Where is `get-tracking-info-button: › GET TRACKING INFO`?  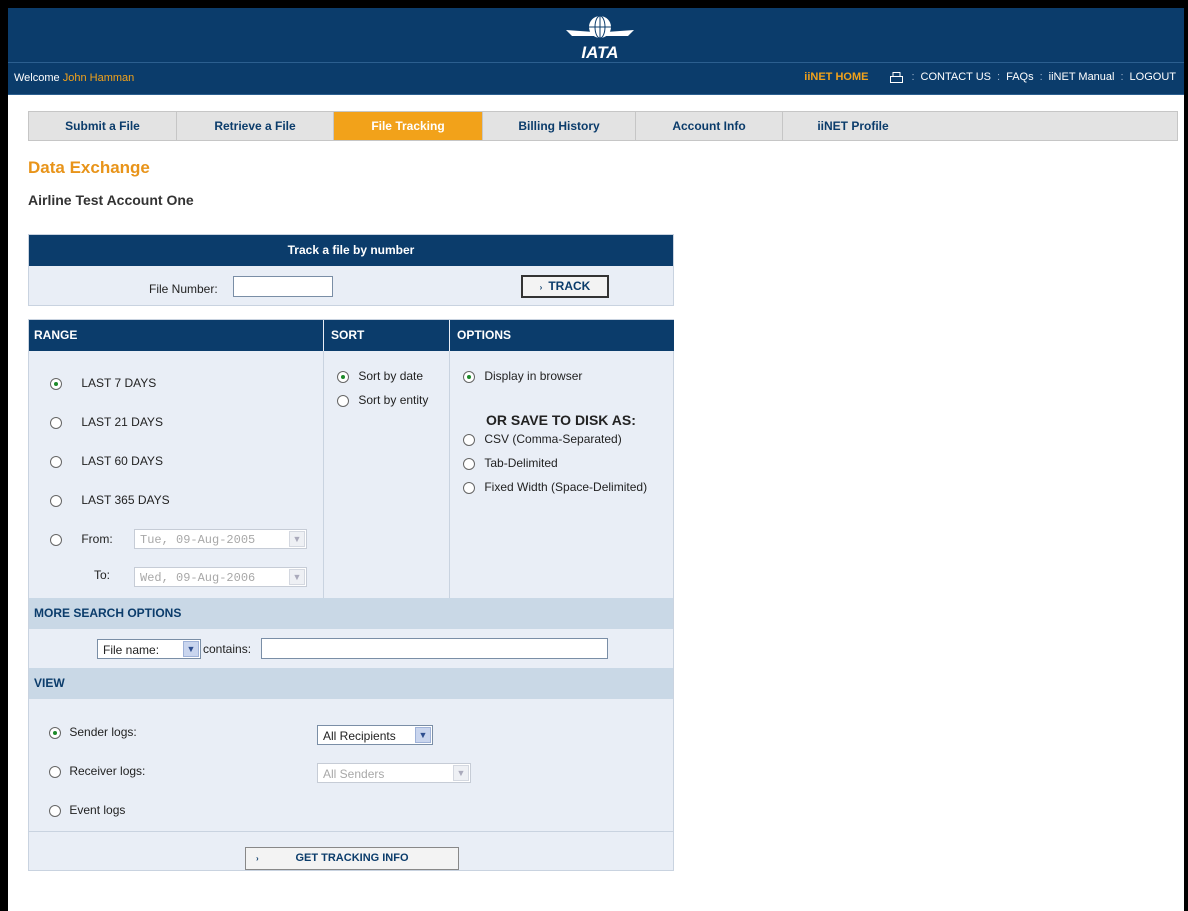 get-tracking-info-button: › GET TRACKING INFO is located at coordinates (352, 858).